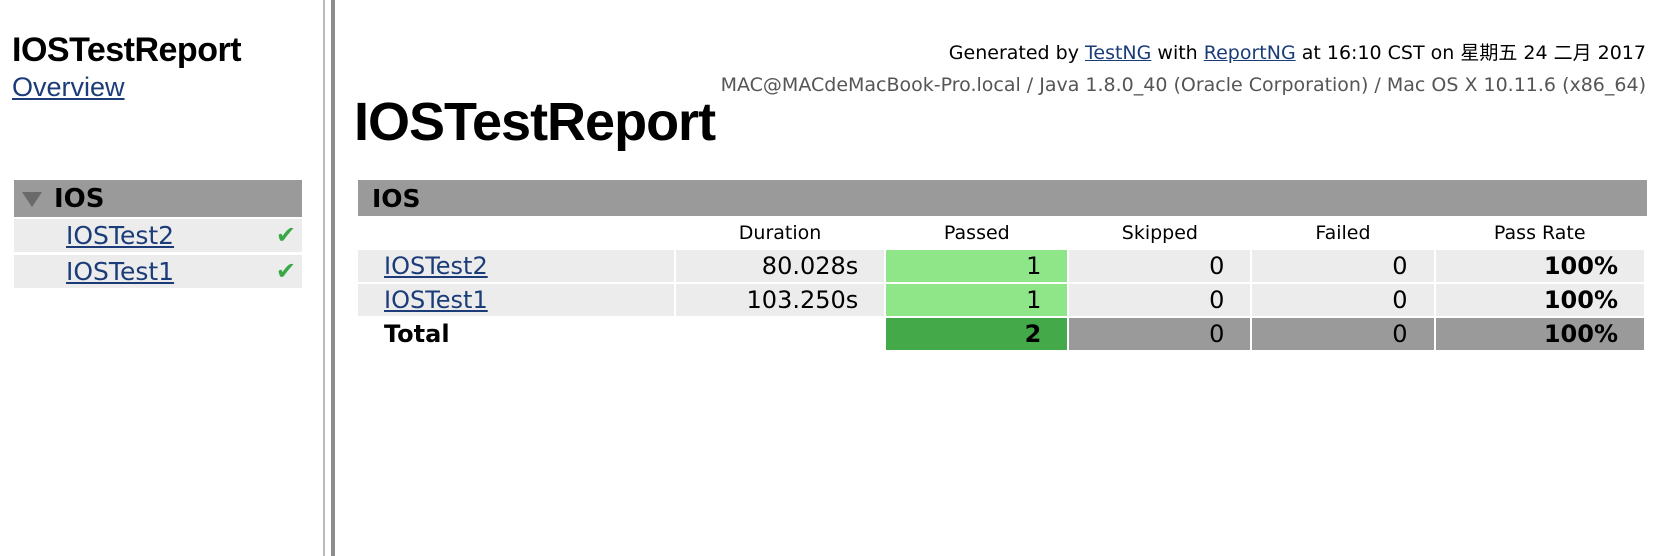  I want to click on table-row: IOSTest2 80.028s 1 0 0 100%, so click(1001, 266).